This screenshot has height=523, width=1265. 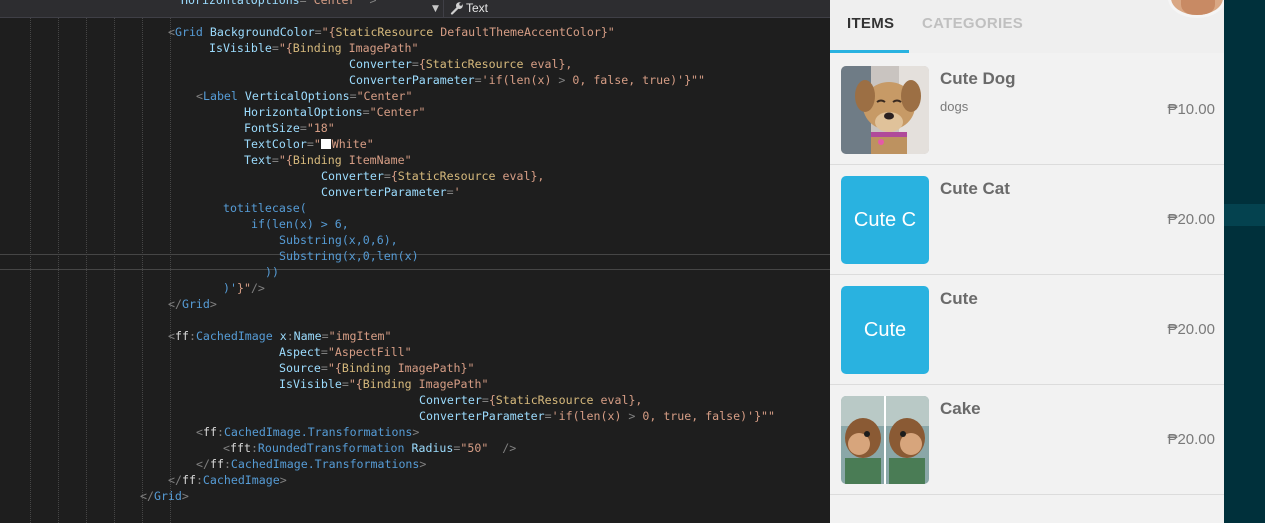 What do you see at coordinates (456, 8) in the screenshot?
I see `wrench-icon` at bounding box center [456, 8].